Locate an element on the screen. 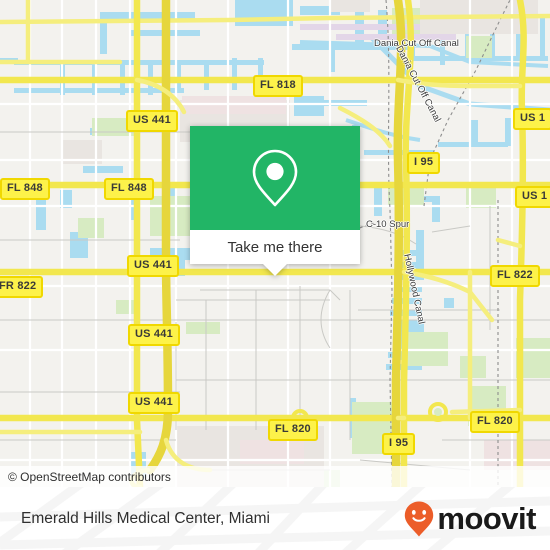 The height and width of the screenshot is (550, 550). road-shield: FL 822 is located at coordinates (515, 276).